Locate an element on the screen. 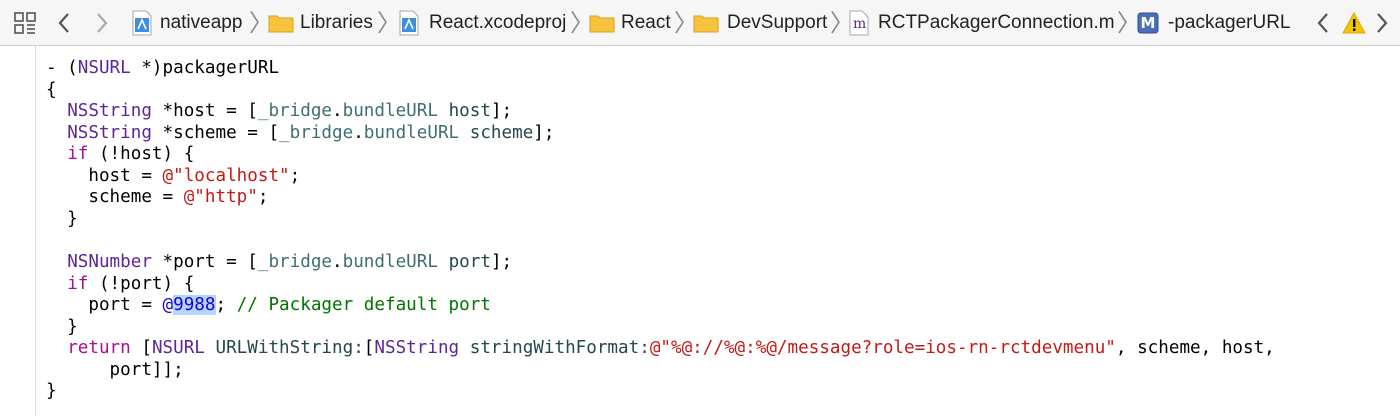 This screenshot has width=1400, height=416. breadcrumb-rctpackagerconnection-m: m RCTPackagerConnection.m is located at coordinates (982, 23).